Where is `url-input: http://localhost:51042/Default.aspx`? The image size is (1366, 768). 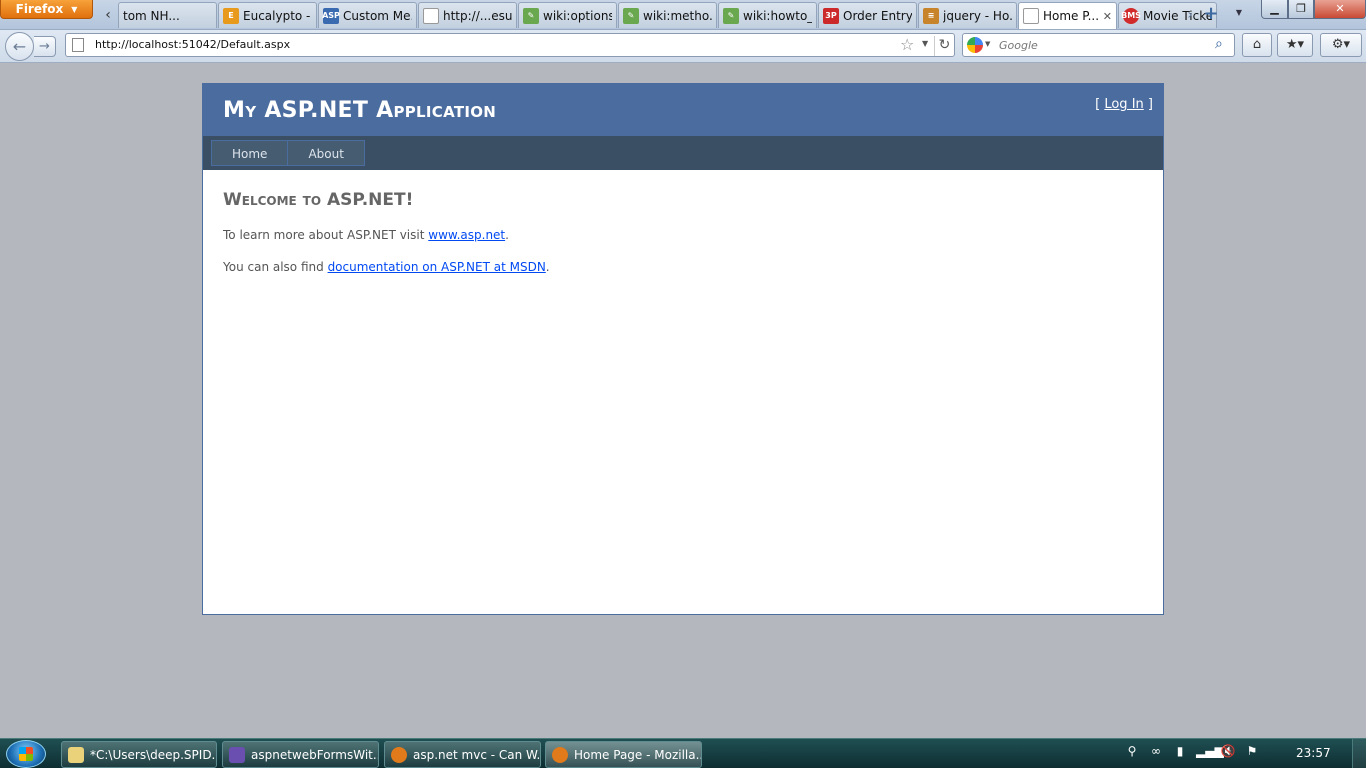 url-input: http://localhost:51042/Default.aspx is located at coordinates (192, 44).